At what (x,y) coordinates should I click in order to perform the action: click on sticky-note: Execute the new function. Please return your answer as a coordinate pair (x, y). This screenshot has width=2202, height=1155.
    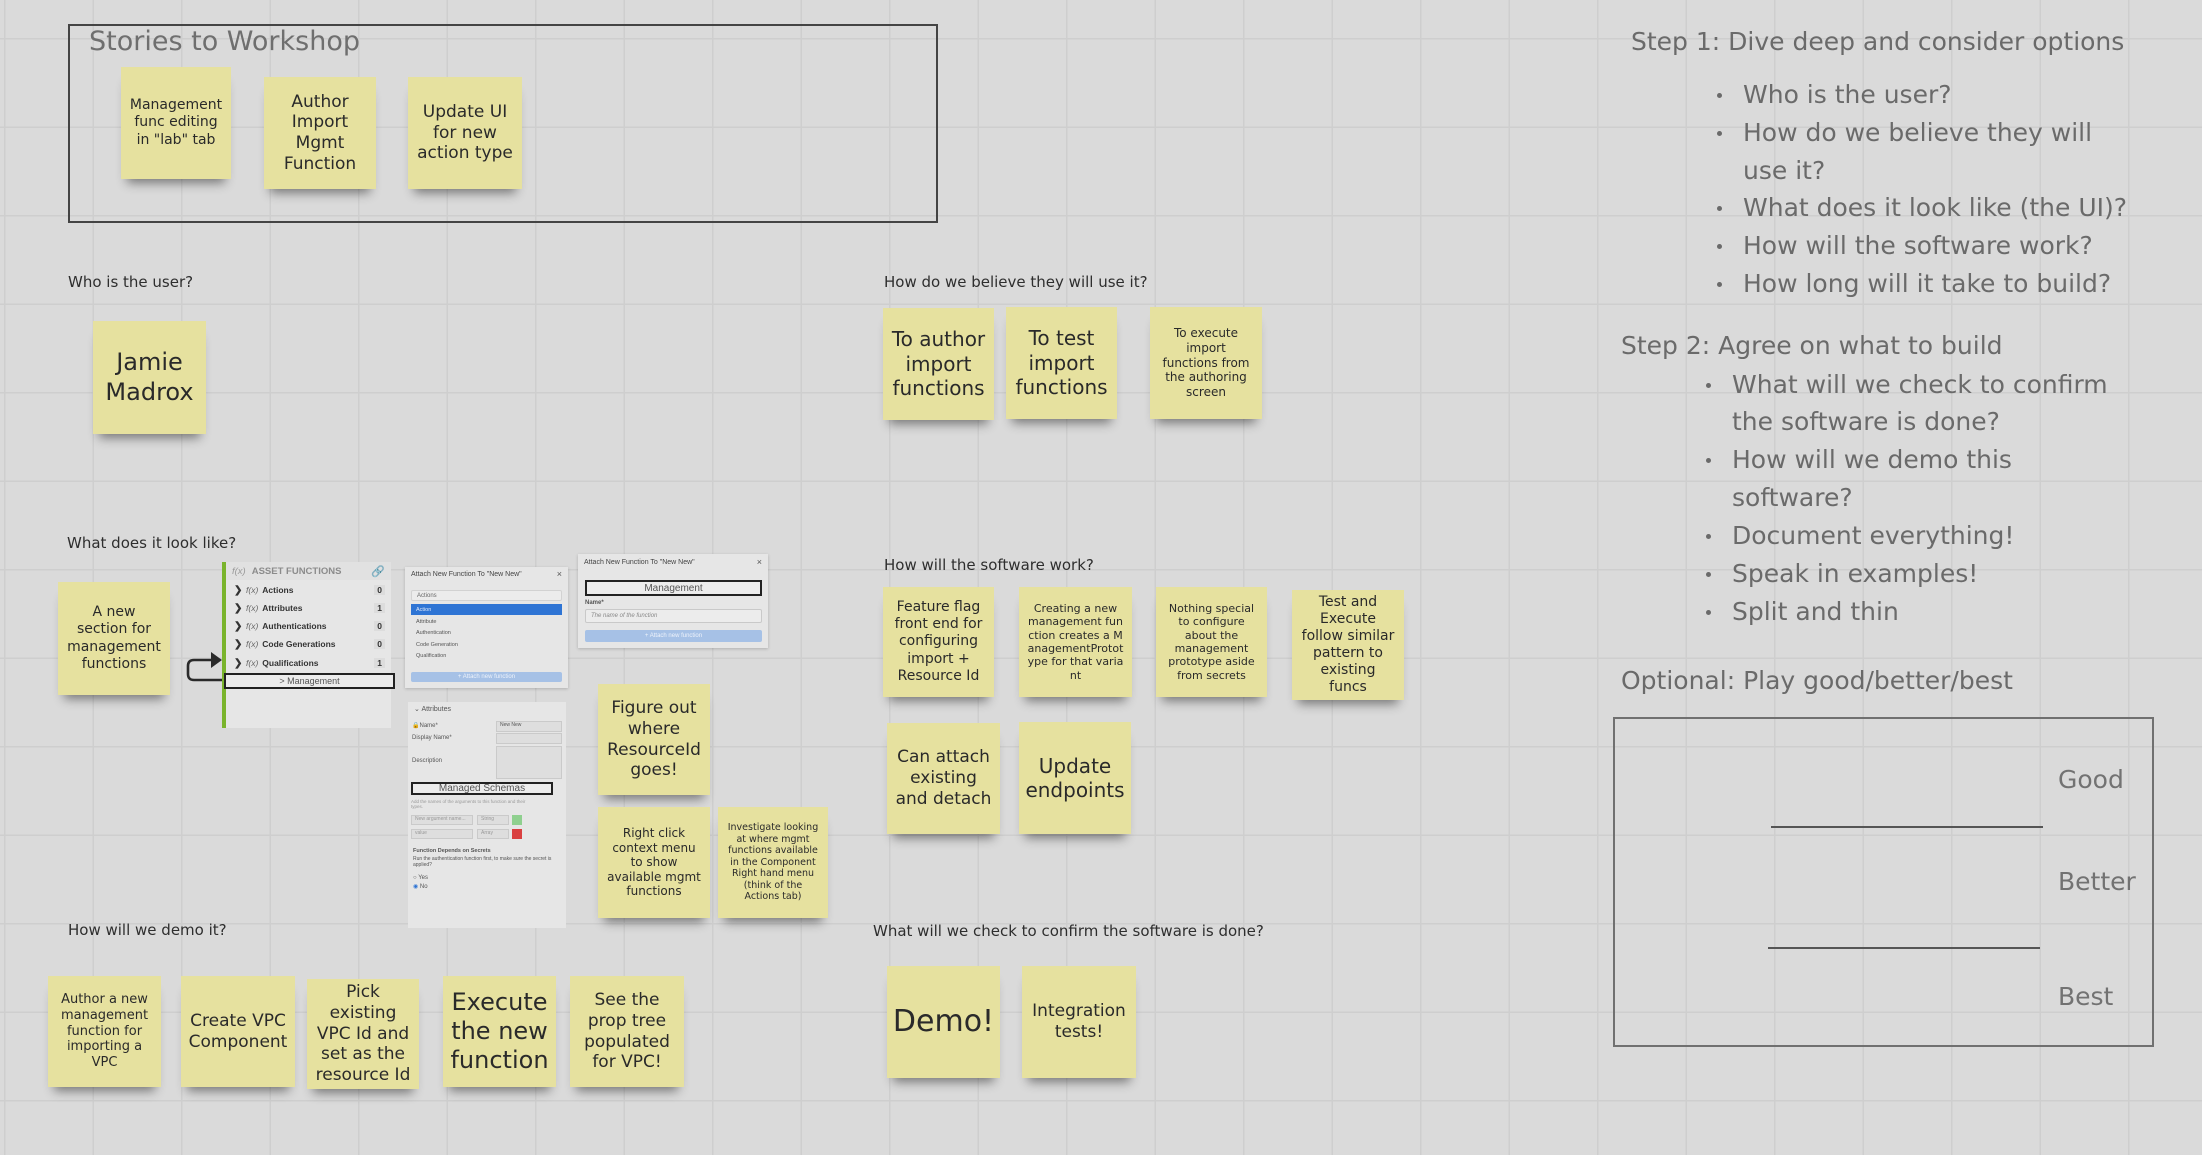
    Looking at the image, I should click on (499, 1031).